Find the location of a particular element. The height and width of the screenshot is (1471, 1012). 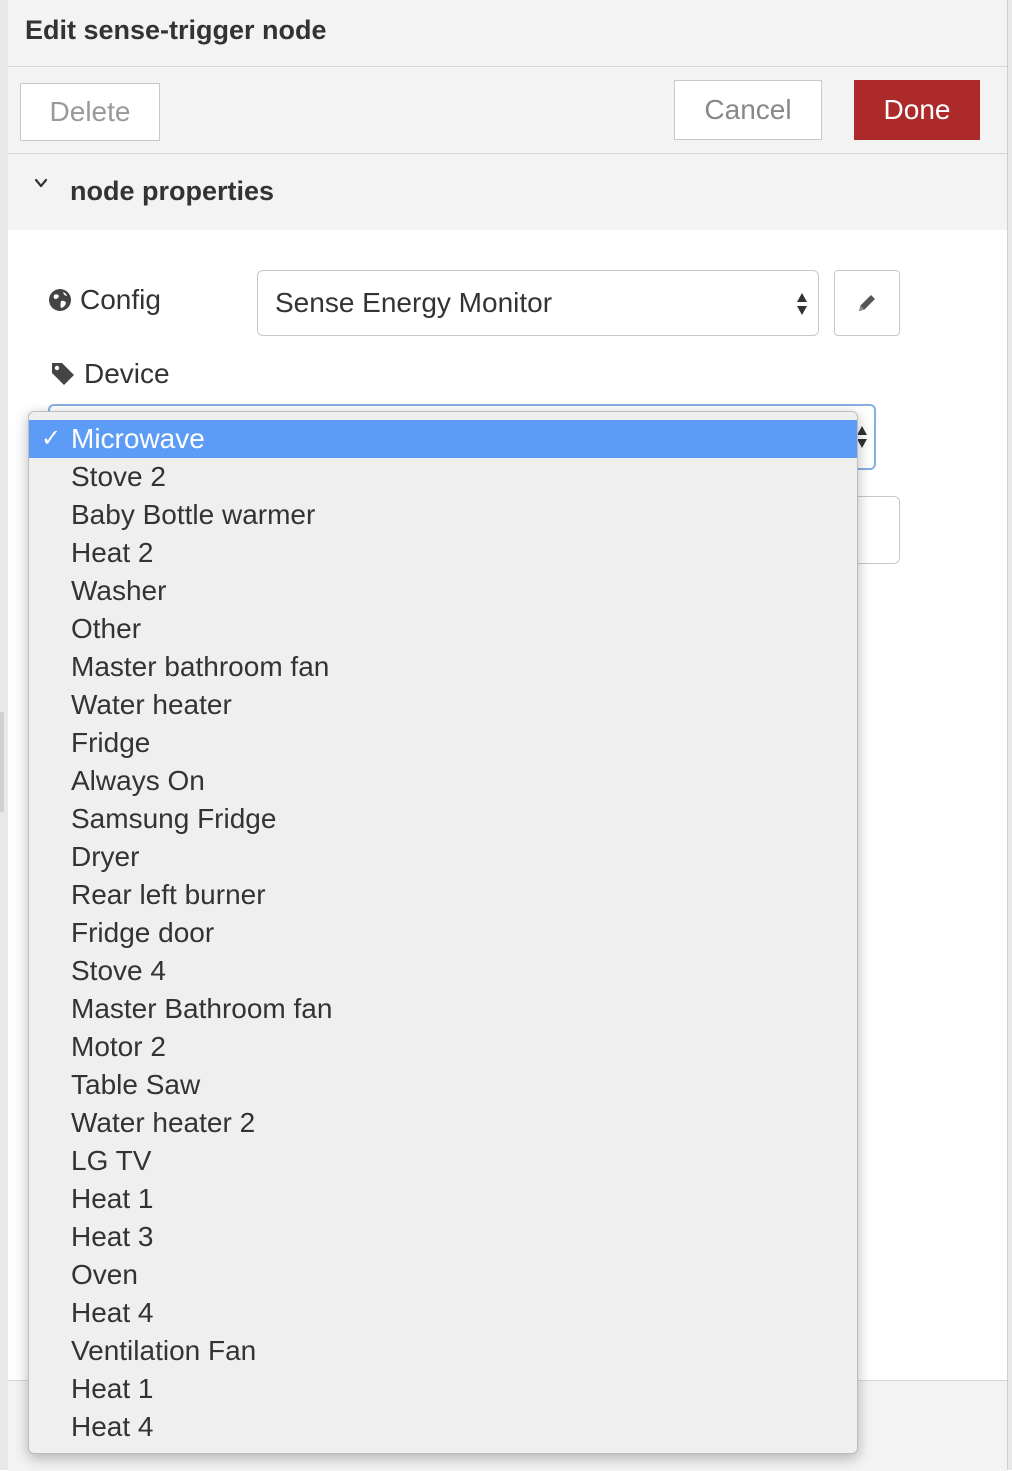

device-option-label: Heat 3 is located at coordinates (112, 1236).